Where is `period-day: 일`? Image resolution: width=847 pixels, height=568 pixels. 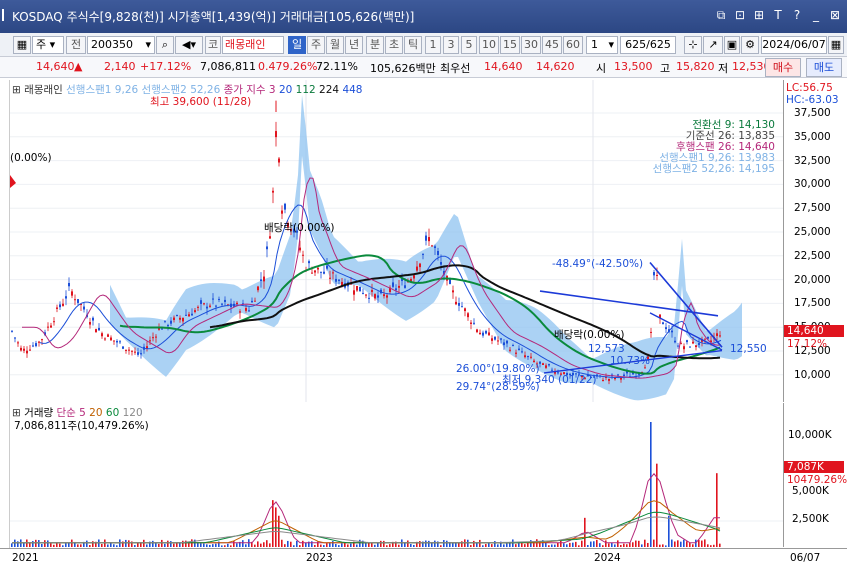
period-day: 일 is located at coordinates (297, 45).